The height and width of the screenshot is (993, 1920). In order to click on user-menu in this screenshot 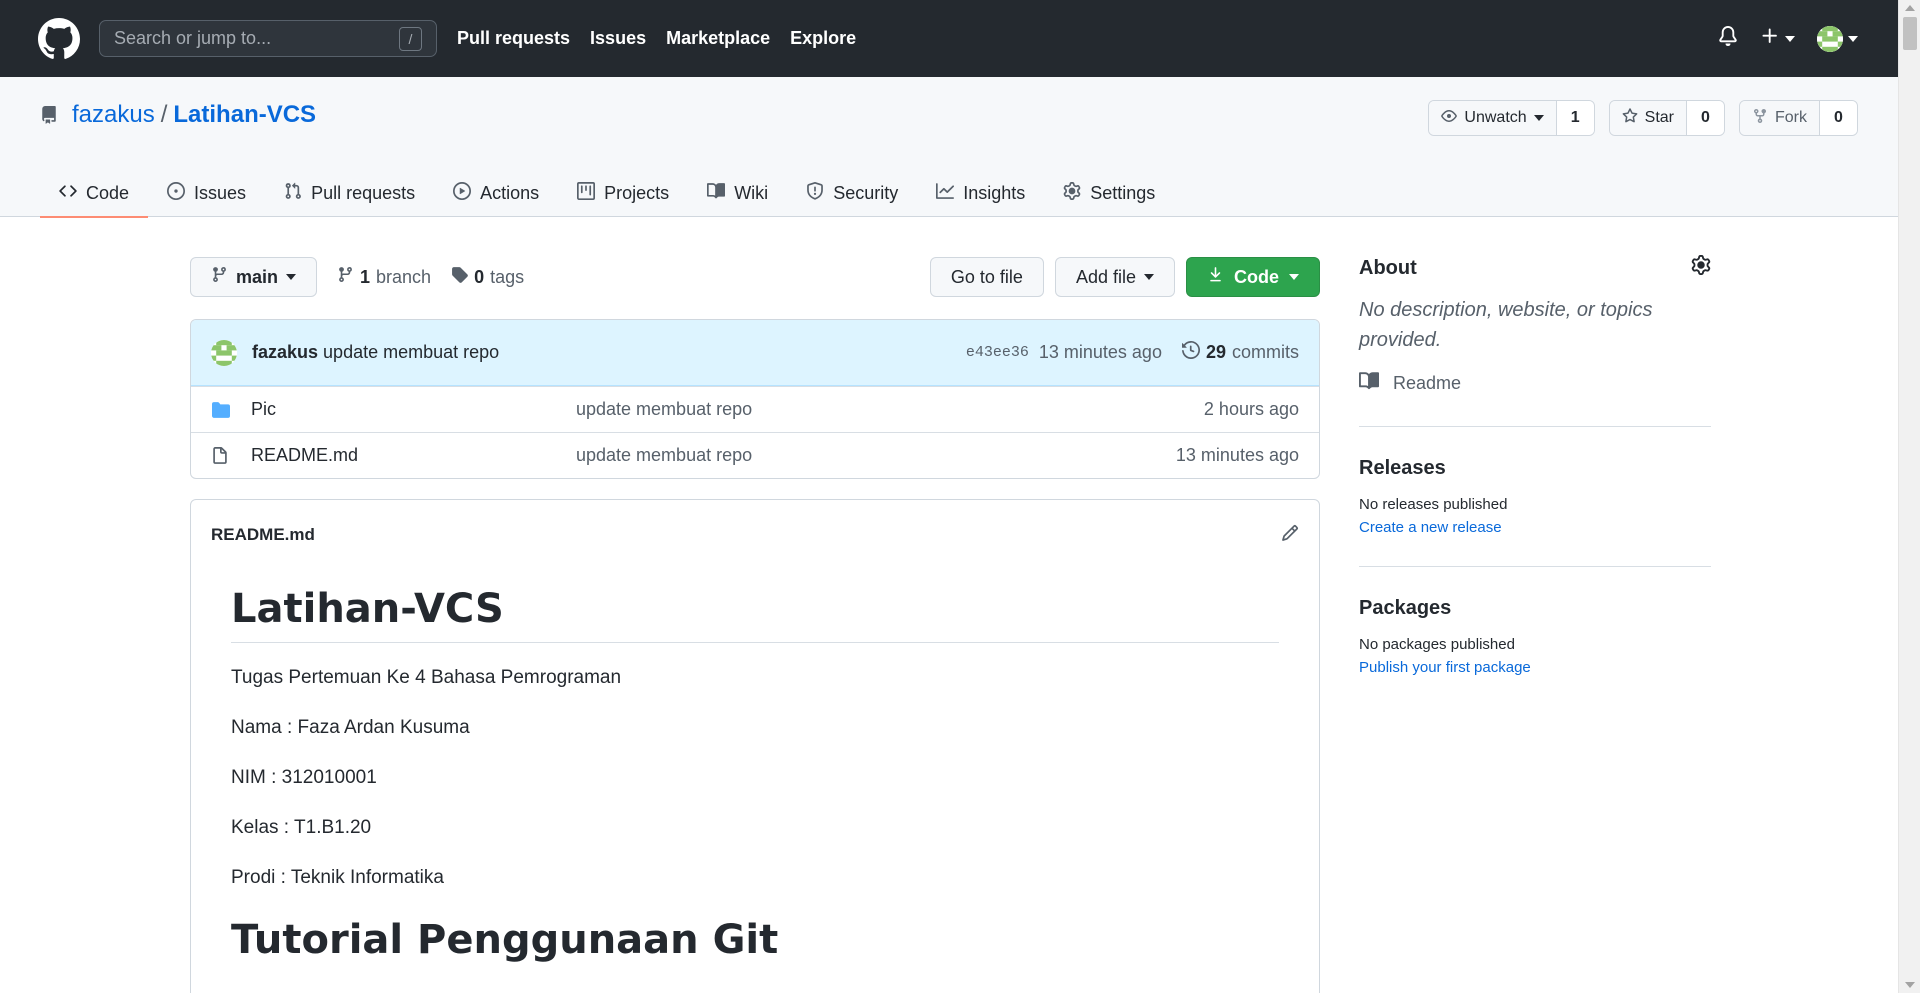, I will do `click(1837, 38)`.